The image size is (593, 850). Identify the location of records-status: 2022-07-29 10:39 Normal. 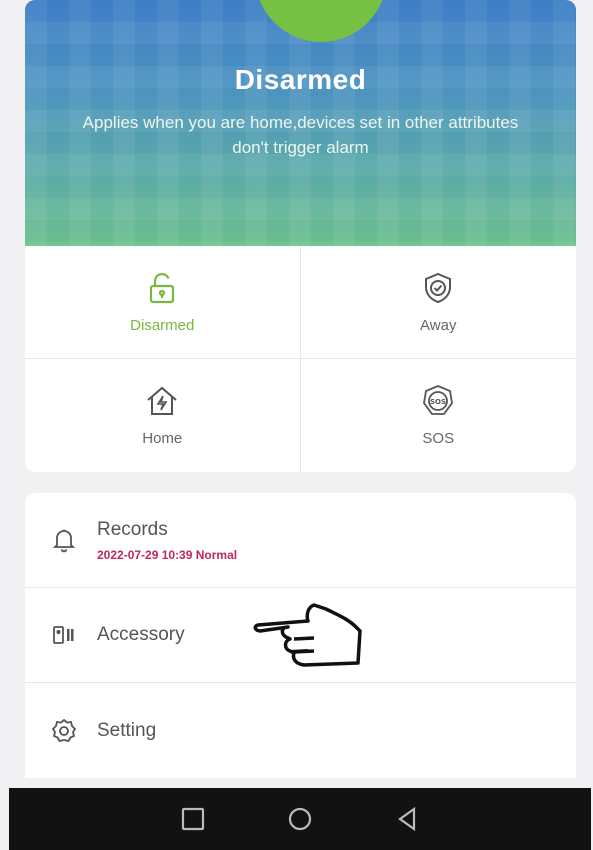
(167, 554).